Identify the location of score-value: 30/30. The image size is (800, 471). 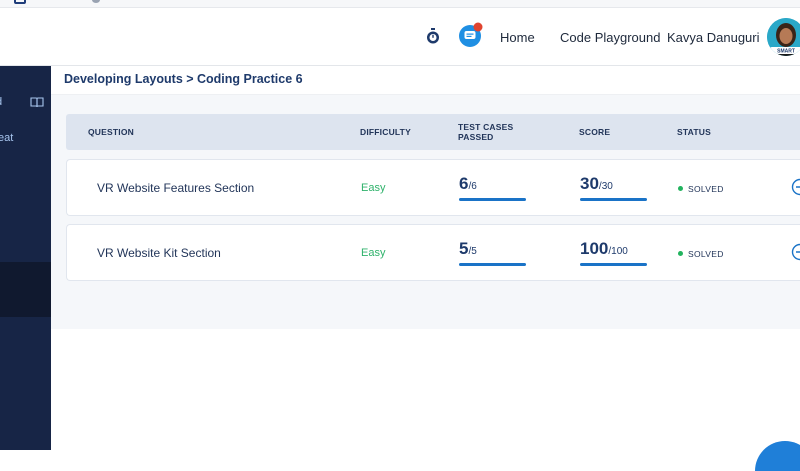
(596, 184).